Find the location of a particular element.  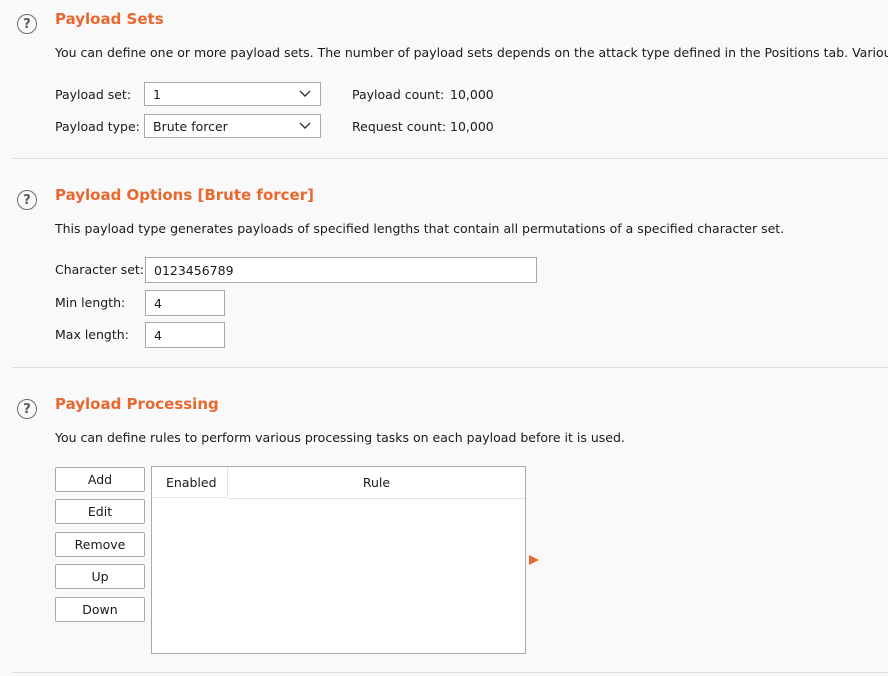

payload-type-select: Brute forcer is located at coordinates (232, 126).